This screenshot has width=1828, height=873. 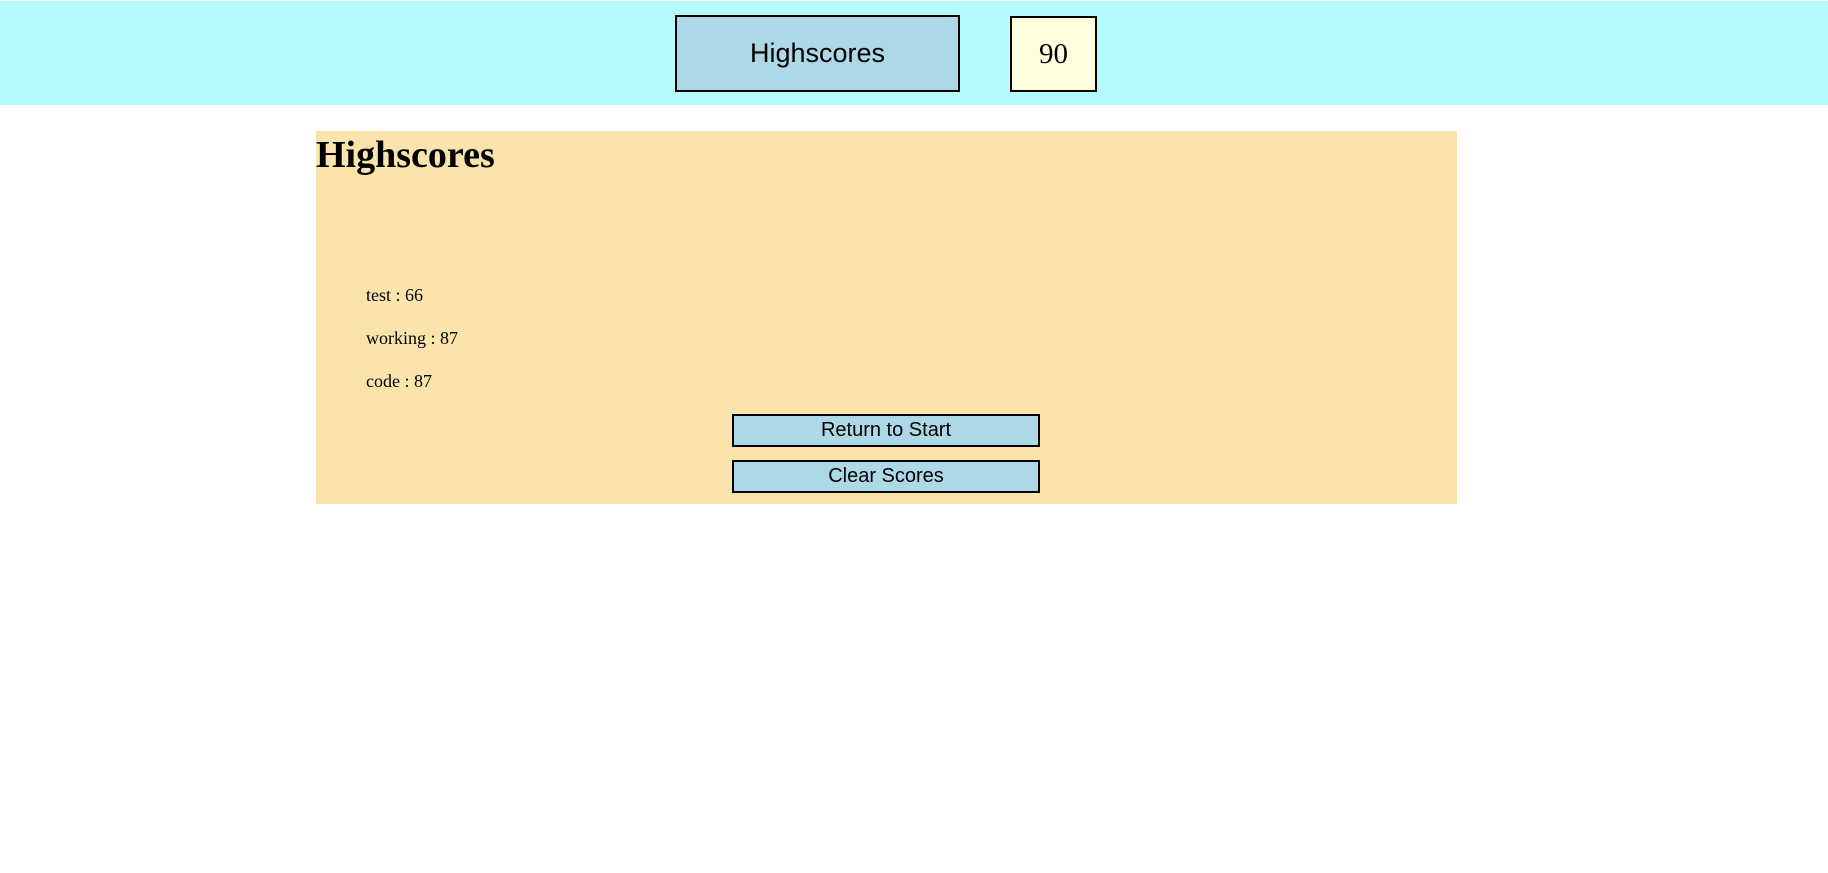 What do you see at coordinates (412, 338) in the screenshot?
I see `score-item: working : 87` at bounding box center [412, 338].